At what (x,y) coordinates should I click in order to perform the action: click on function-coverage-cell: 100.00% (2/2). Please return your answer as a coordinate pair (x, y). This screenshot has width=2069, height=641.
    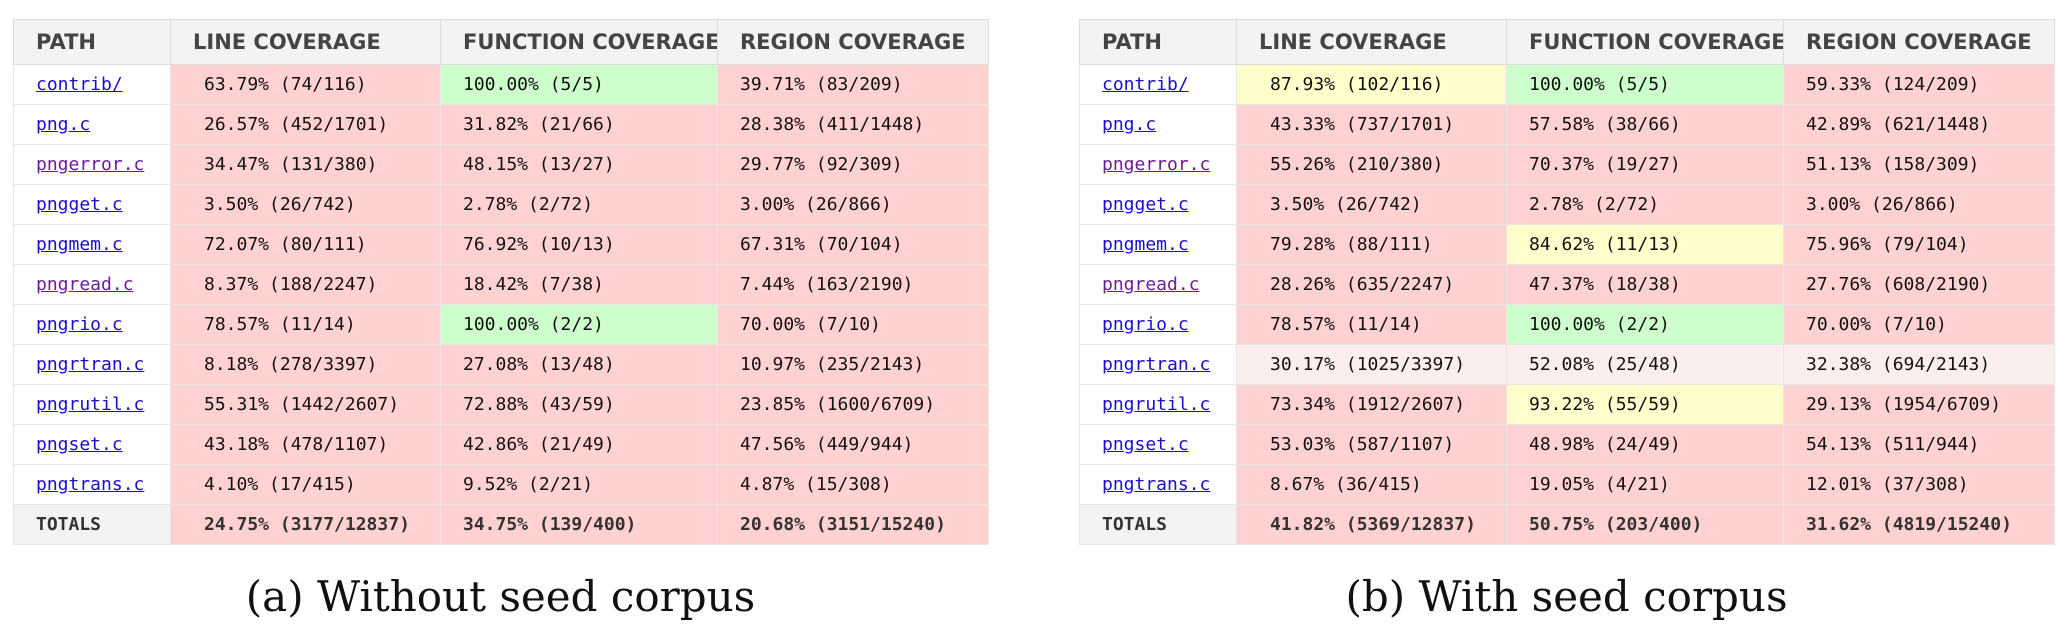
    Looking at the image, I should click on (579, 324).